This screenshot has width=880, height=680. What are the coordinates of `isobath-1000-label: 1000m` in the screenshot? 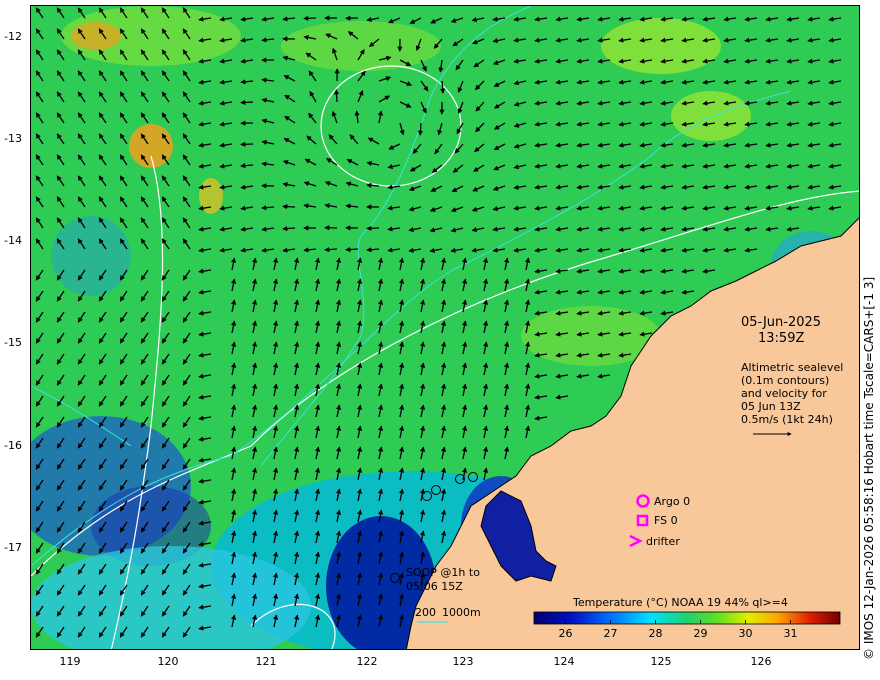 It's located at (461, 612).